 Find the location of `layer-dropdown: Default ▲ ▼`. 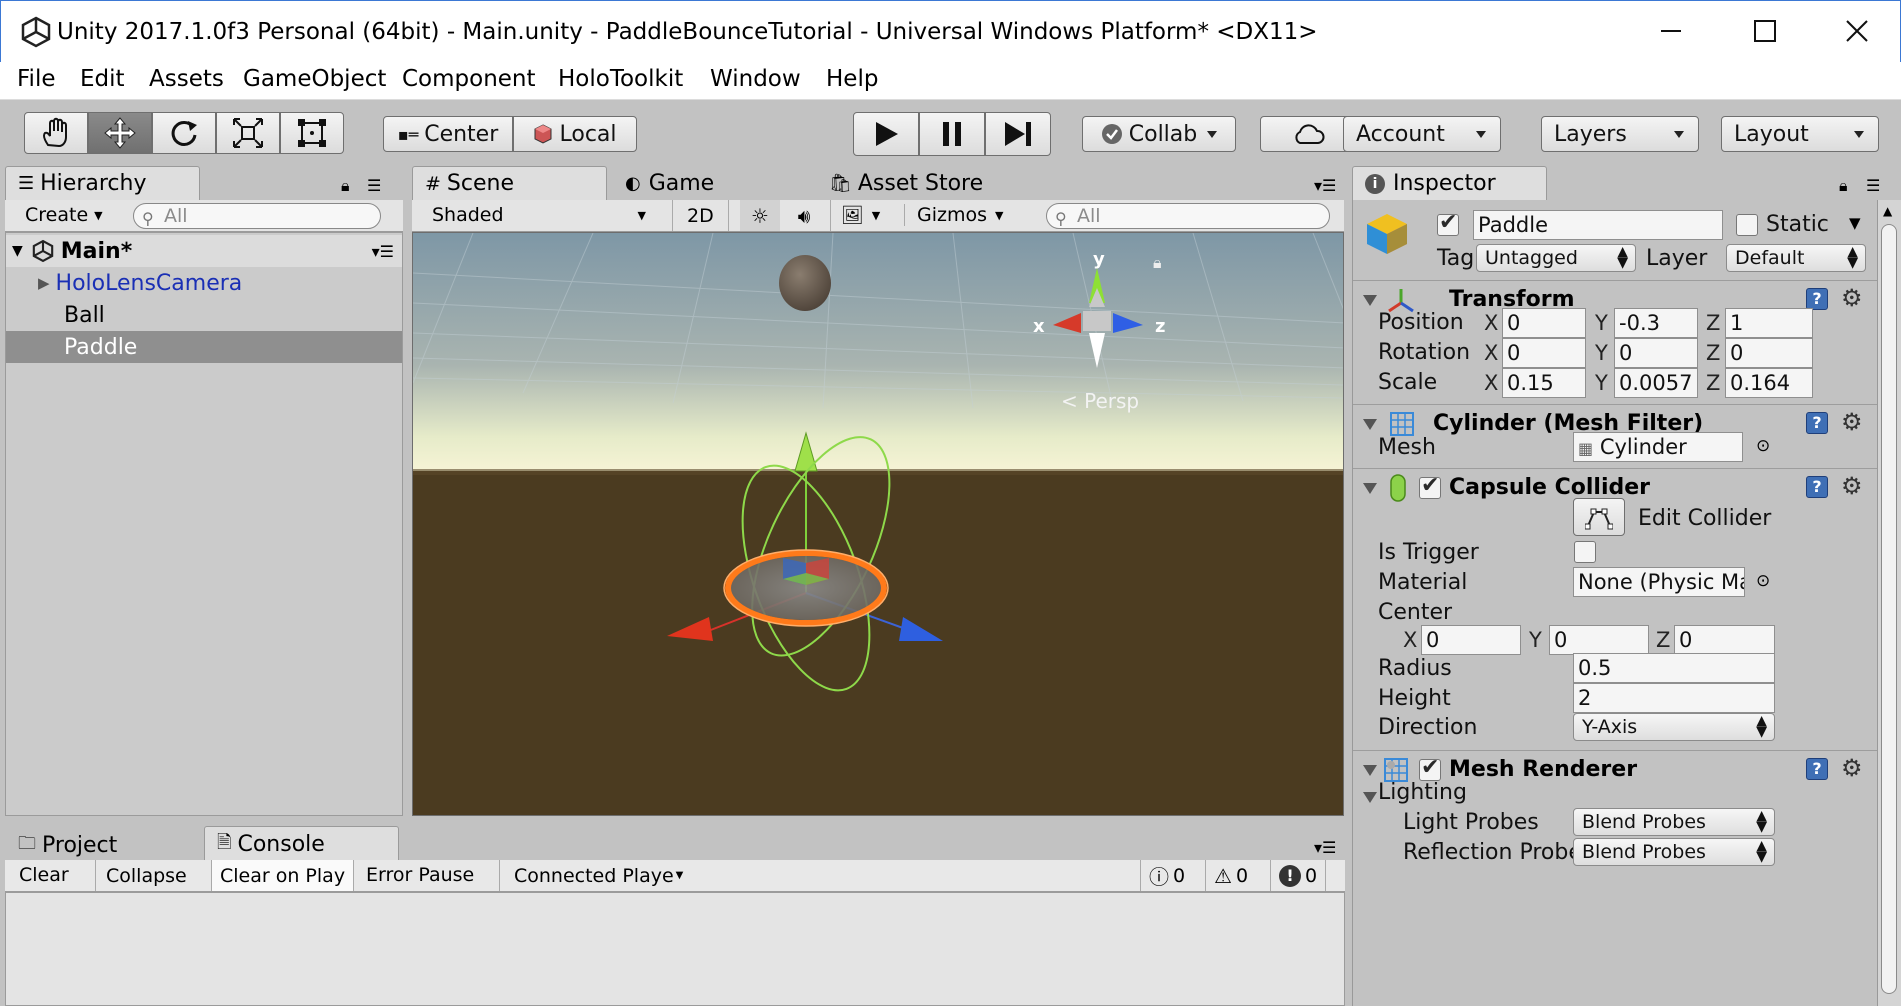

layer-dropdown: Default ▲ ▼ is located at coordinates (1796, 258).